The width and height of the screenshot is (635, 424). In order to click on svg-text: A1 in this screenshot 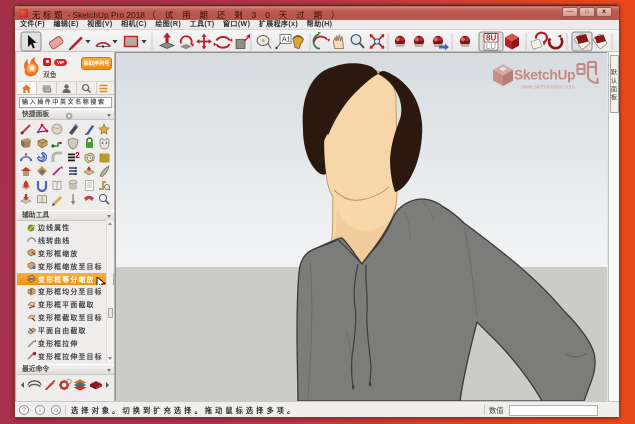, I will do `click(286, 40)`.